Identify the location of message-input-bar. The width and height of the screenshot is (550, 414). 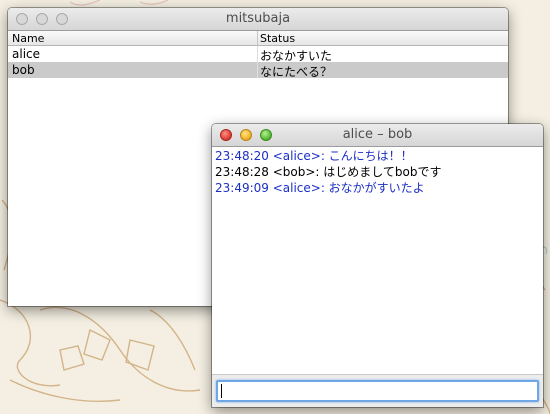
(377, 391).